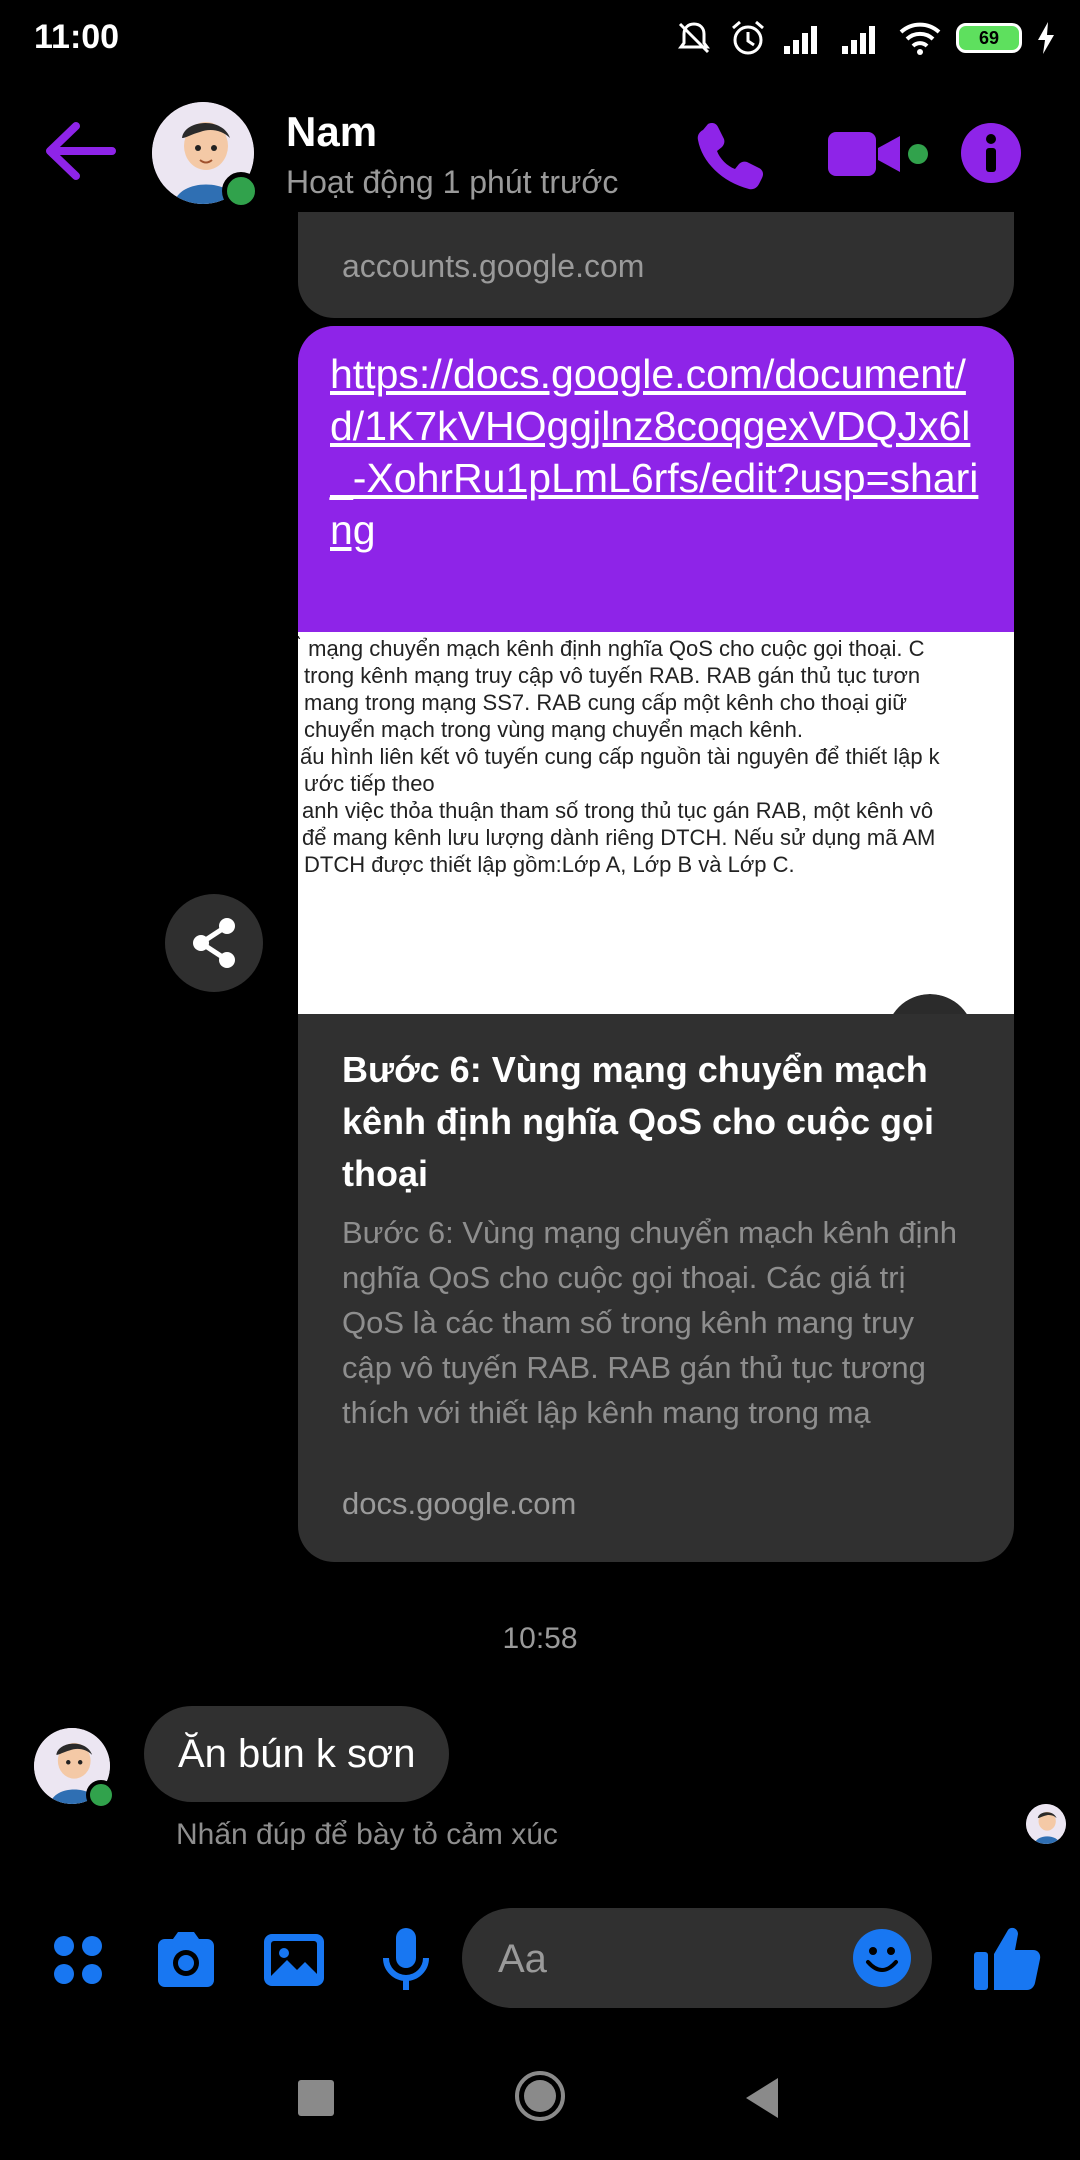 This screenshot has height=2160, width=1080. Describe the element at coordinates (406, 1960) in the screenshot. I see `microphone-icon` at that location.